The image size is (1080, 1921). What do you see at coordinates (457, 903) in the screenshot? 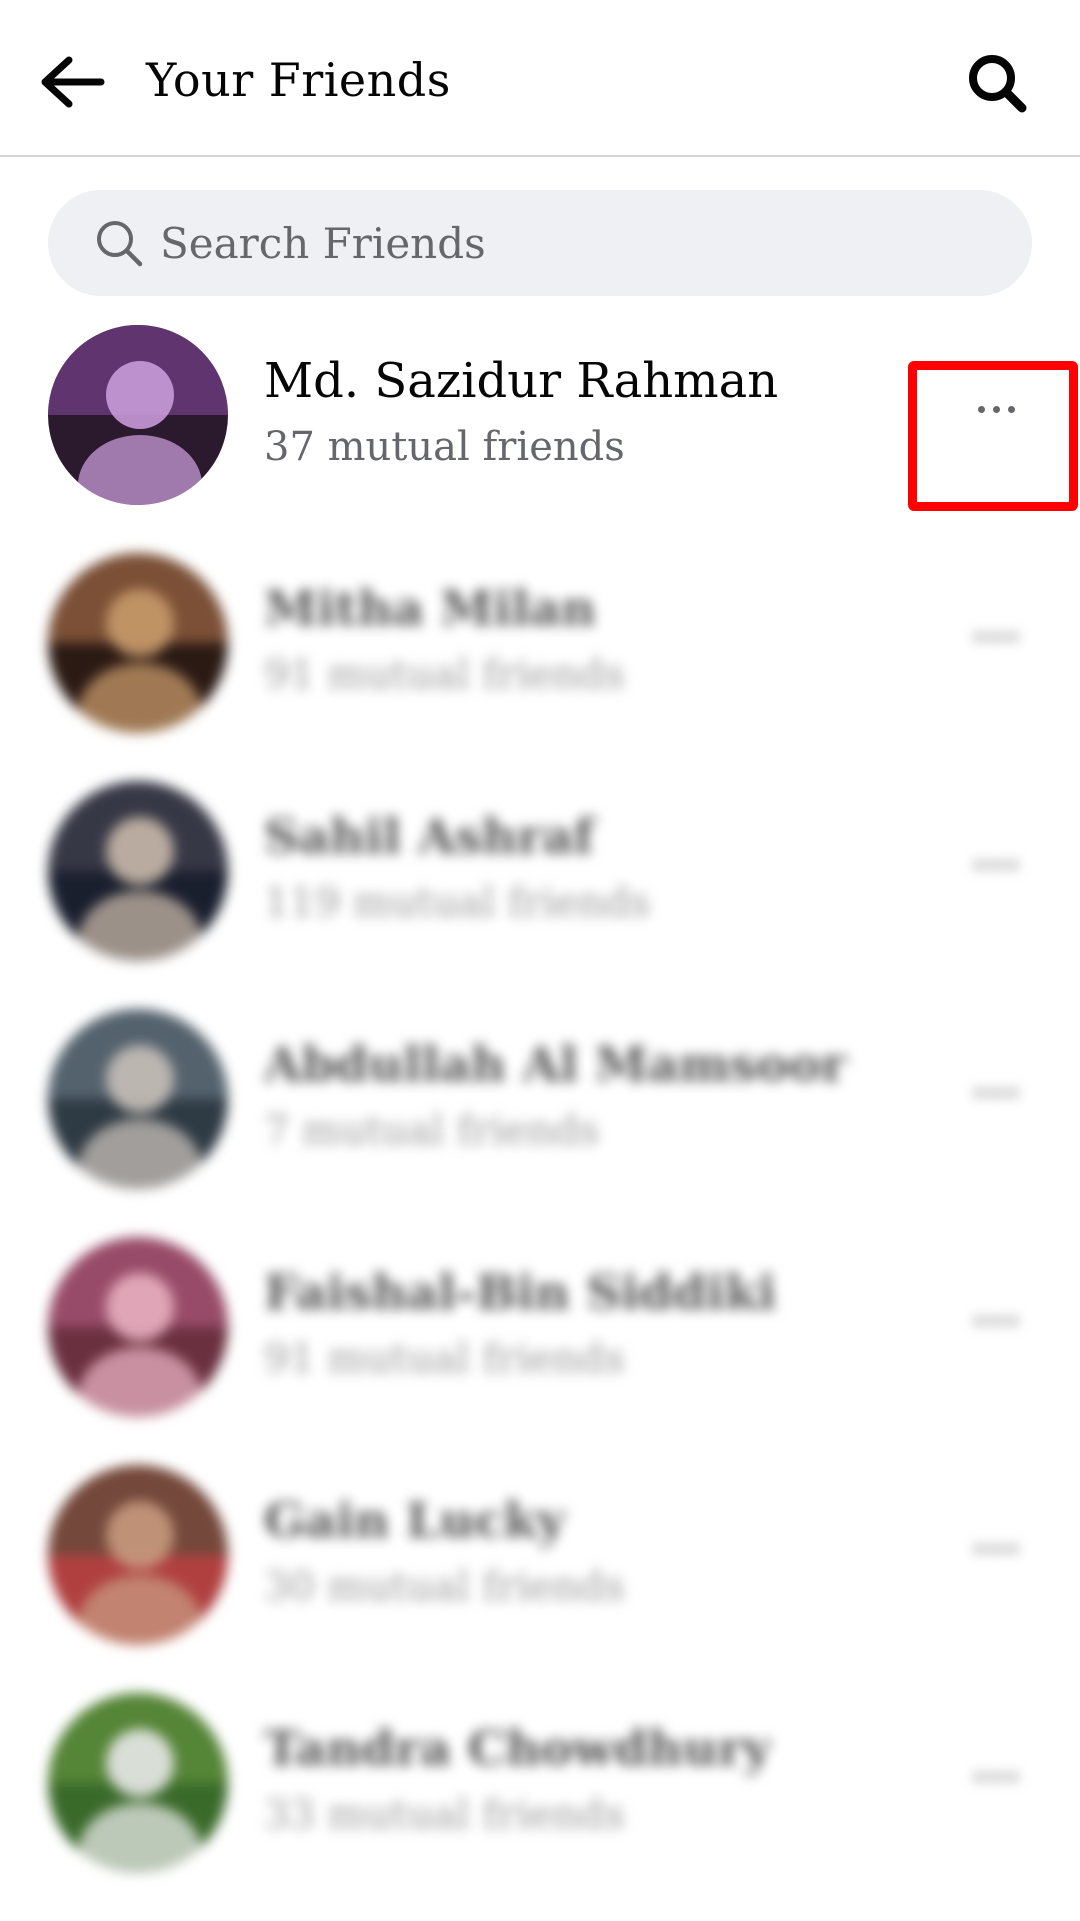
I see `mutual-friends-count: 119 mutual friends` at bounding box center [457, 903].